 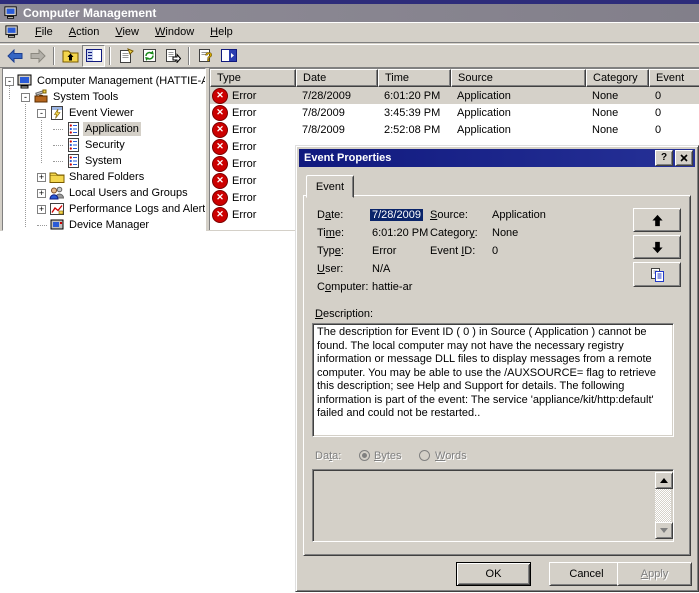 What do you see at coordinates (586, 574) in the screenshot?
I see `cancel-button: Cancel` at bounding box center [586, 574].